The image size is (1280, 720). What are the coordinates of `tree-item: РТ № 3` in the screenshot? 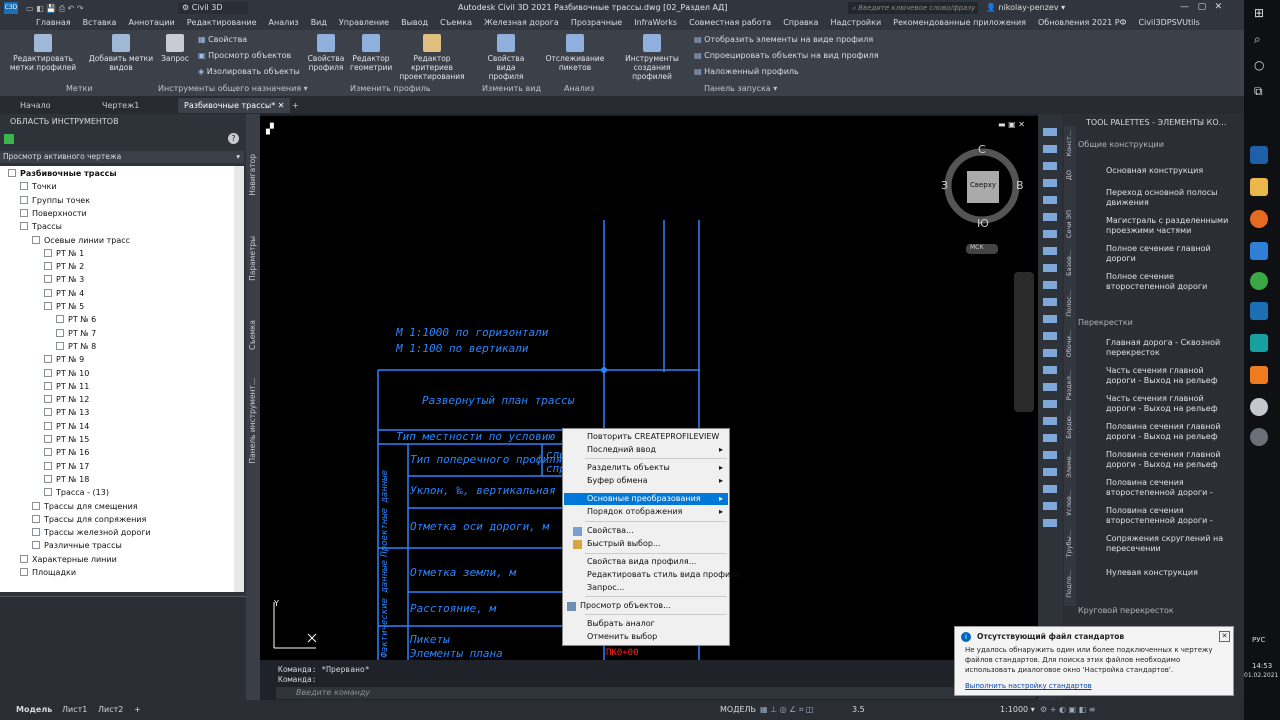 It's located at (64, 280).